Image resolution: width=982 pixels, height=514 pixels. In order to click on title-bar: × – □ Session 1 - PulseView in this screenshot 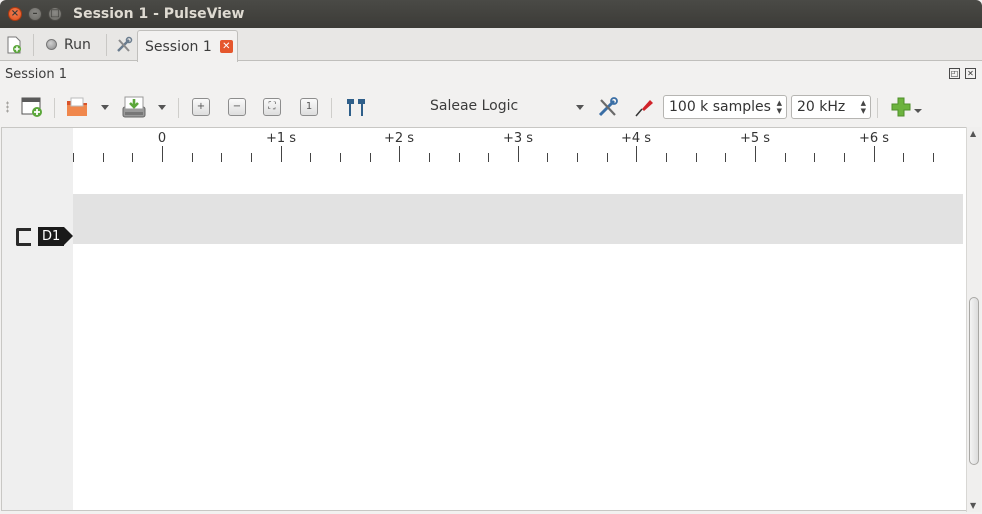, I will do `click(491, 14)`.